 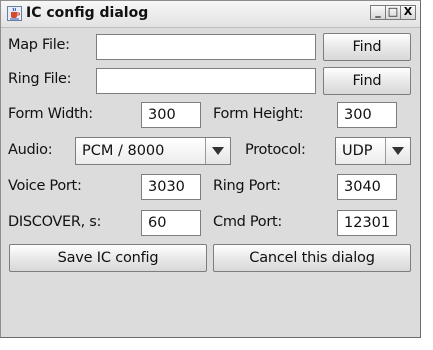 I want to click on protocol-combo-value: UDP, so click(x=357, y=151).